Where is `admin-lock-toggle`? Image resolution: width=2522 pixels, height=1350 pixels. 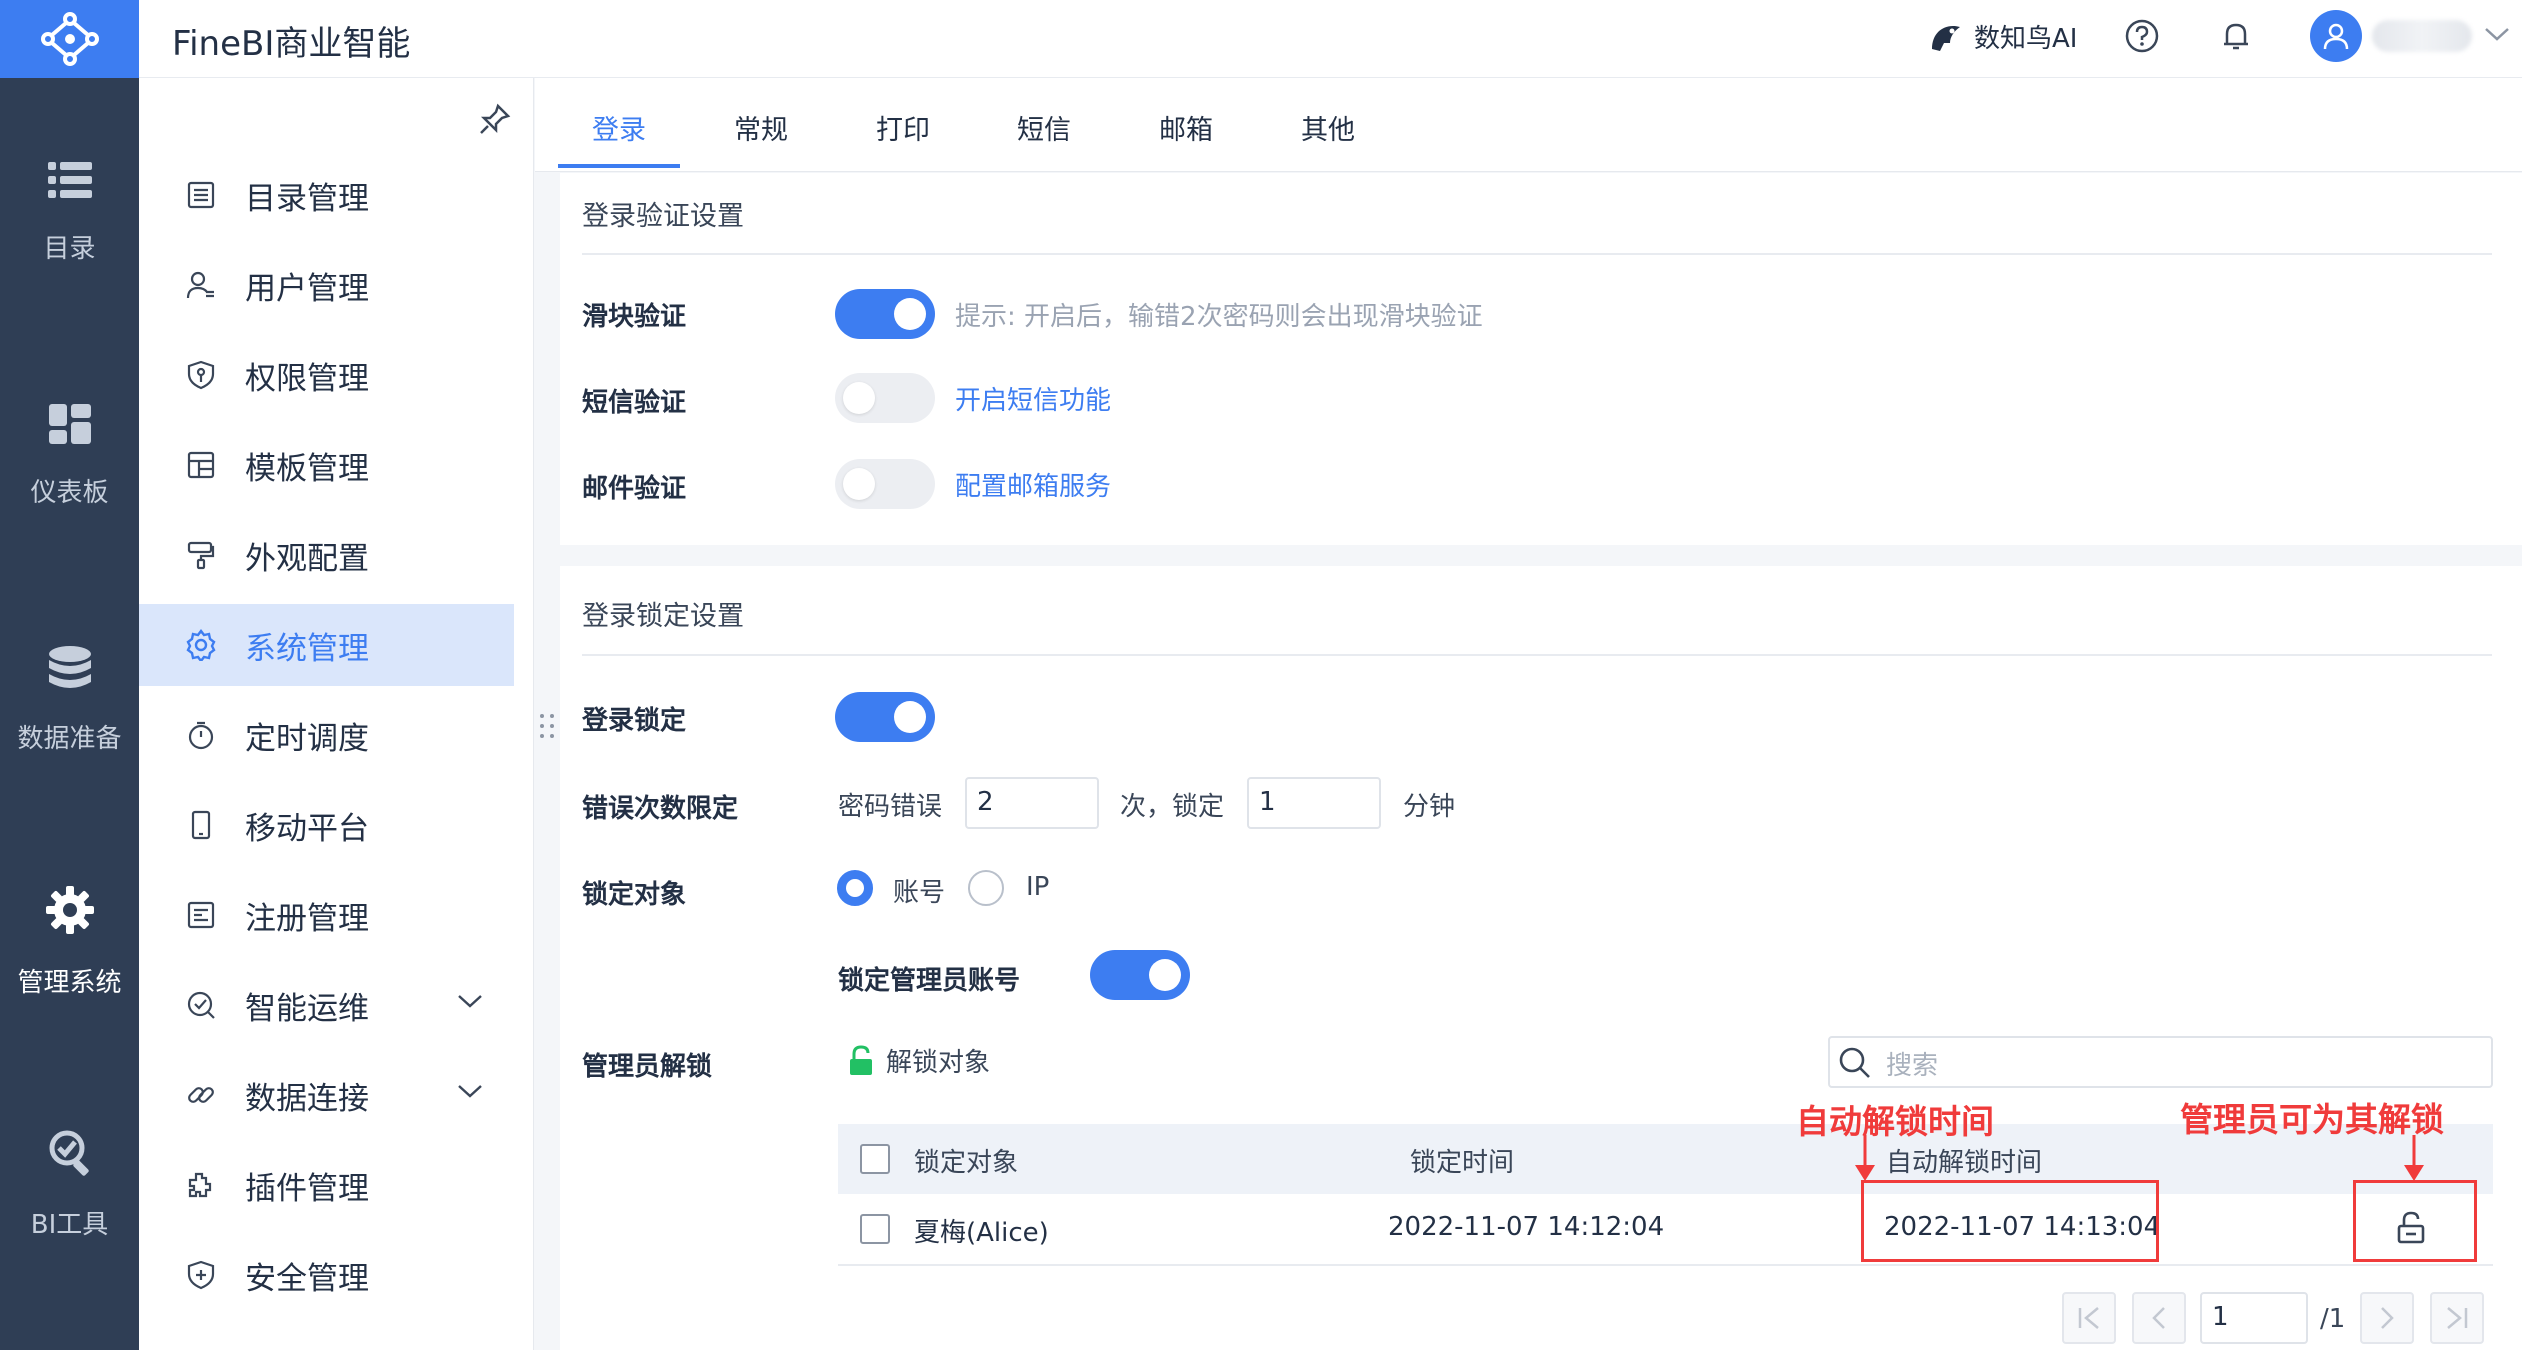
admin-lock-toggle is located at coordinates (1140, 975).